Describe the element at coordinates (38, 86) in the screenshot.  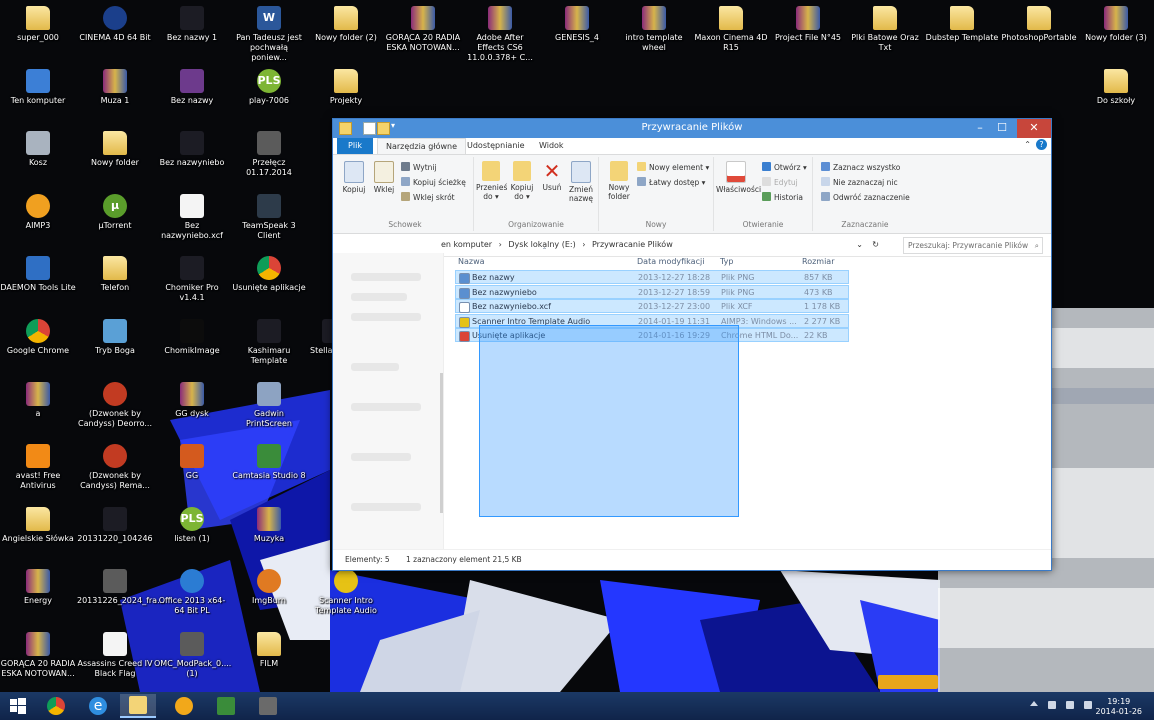
I see `desktop-icon: Ten komputer` at that location.